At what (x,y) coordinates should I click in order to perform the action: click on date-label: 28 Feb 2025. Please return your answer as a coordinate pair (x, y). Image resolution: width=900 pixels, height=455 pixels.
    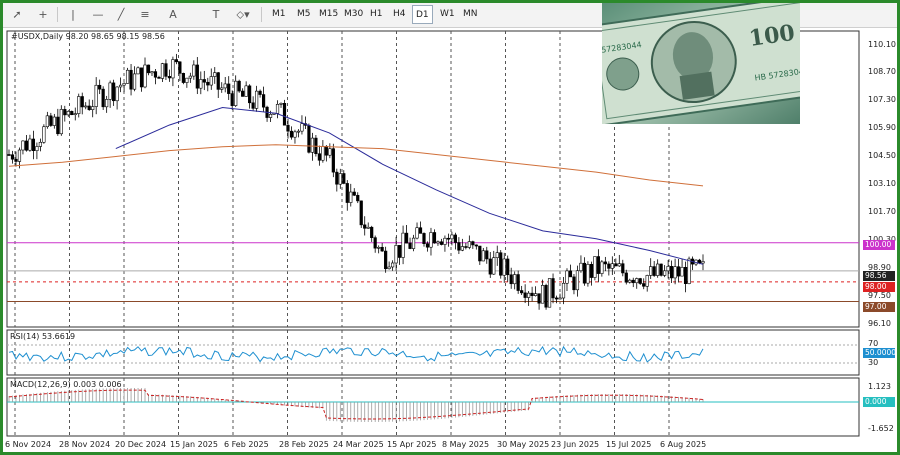
    Looking at the image, I should click on (304, 444).